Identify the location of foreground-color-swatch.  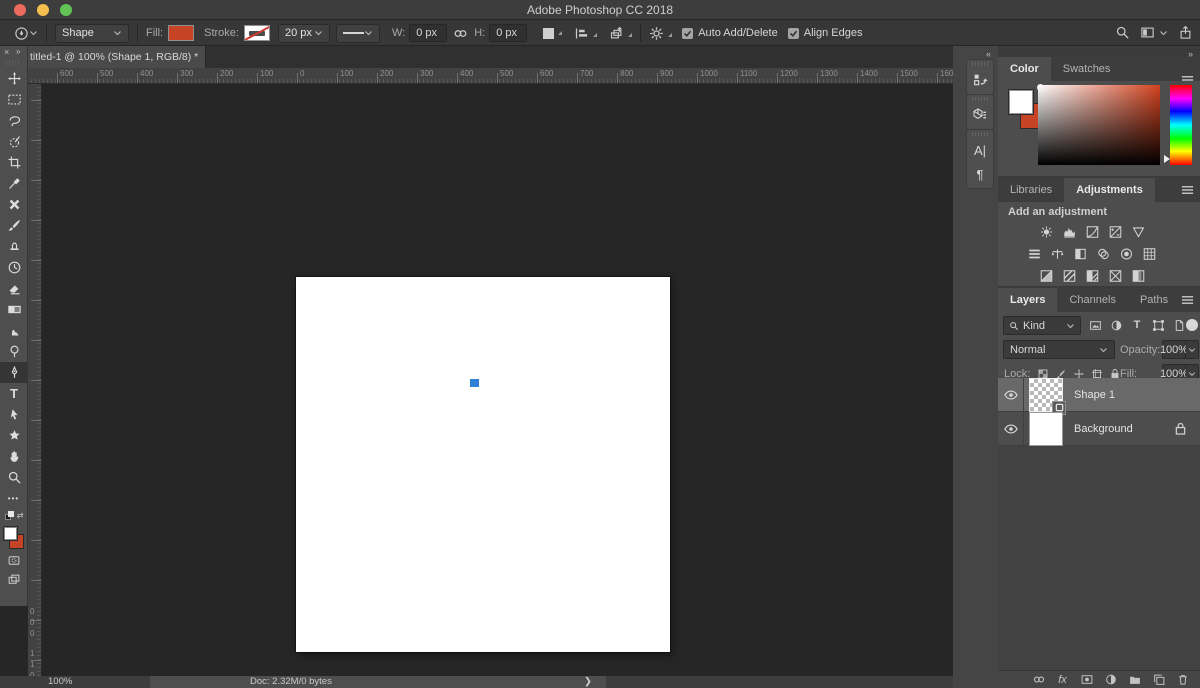
(1021, 102).